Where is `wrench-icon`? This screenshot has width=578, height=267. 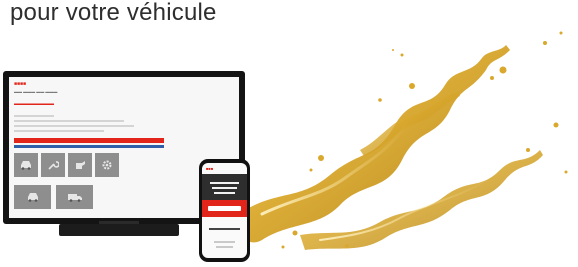 wrench-icon is located at coordinates (53, 165).